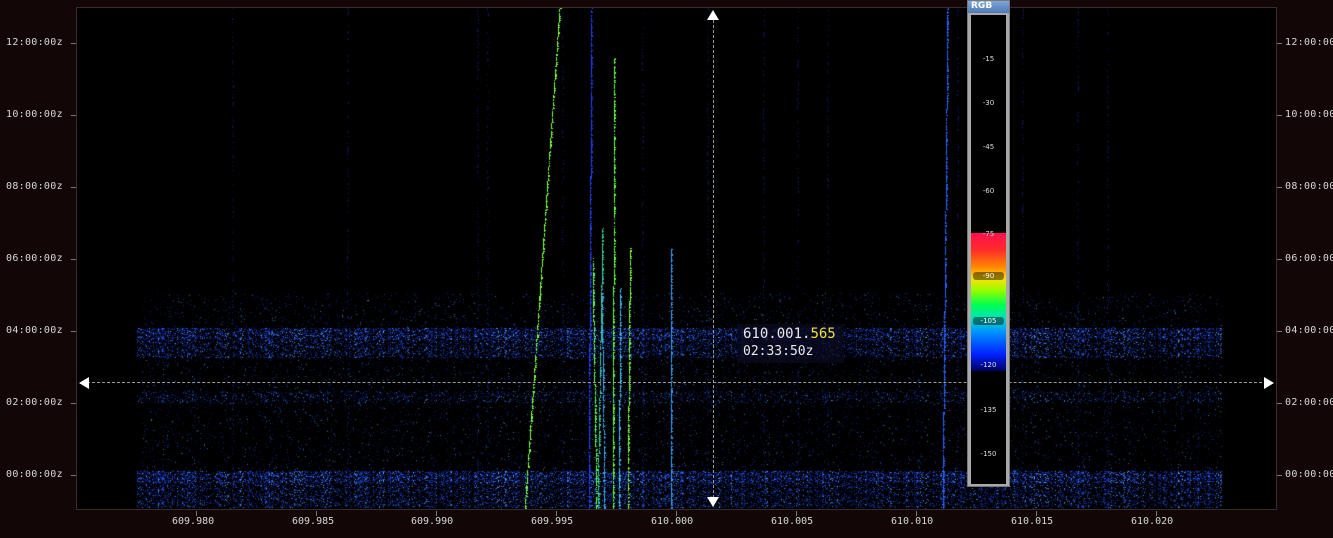 The image size is (1333, 538). I want to click on freq-label: 609.985, so click(313, 521).